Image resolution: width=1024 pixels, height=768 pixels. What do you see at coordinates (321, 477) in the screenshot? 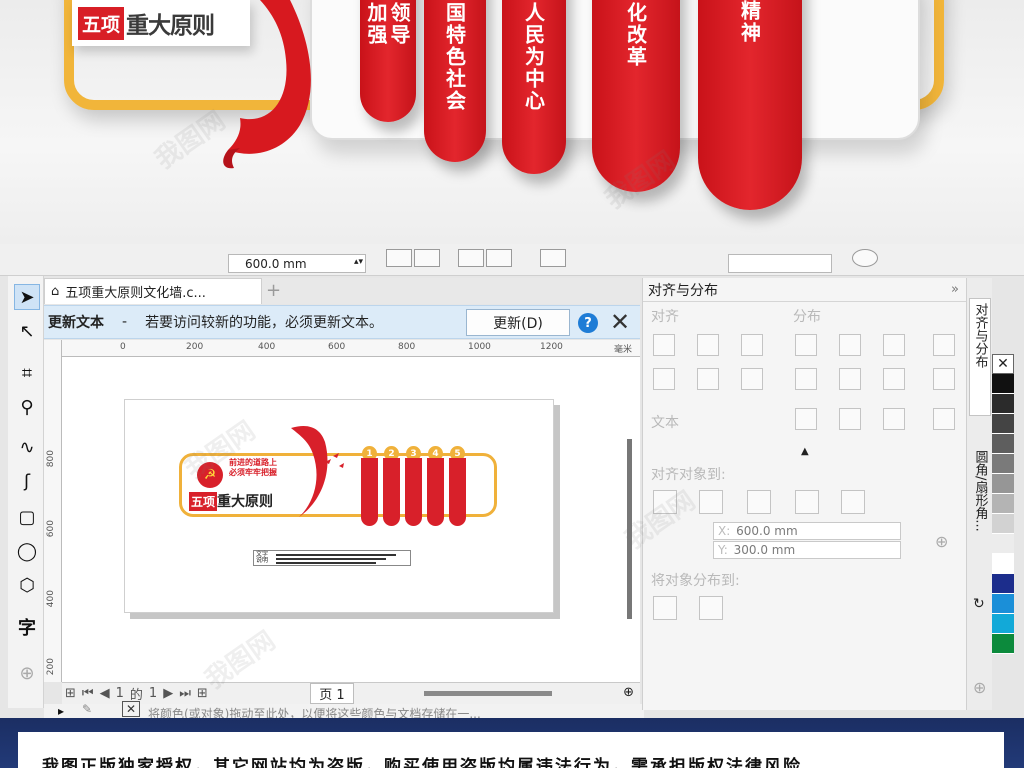
I see `artwork-flag-swoosh` at bounding box center [321, 477].